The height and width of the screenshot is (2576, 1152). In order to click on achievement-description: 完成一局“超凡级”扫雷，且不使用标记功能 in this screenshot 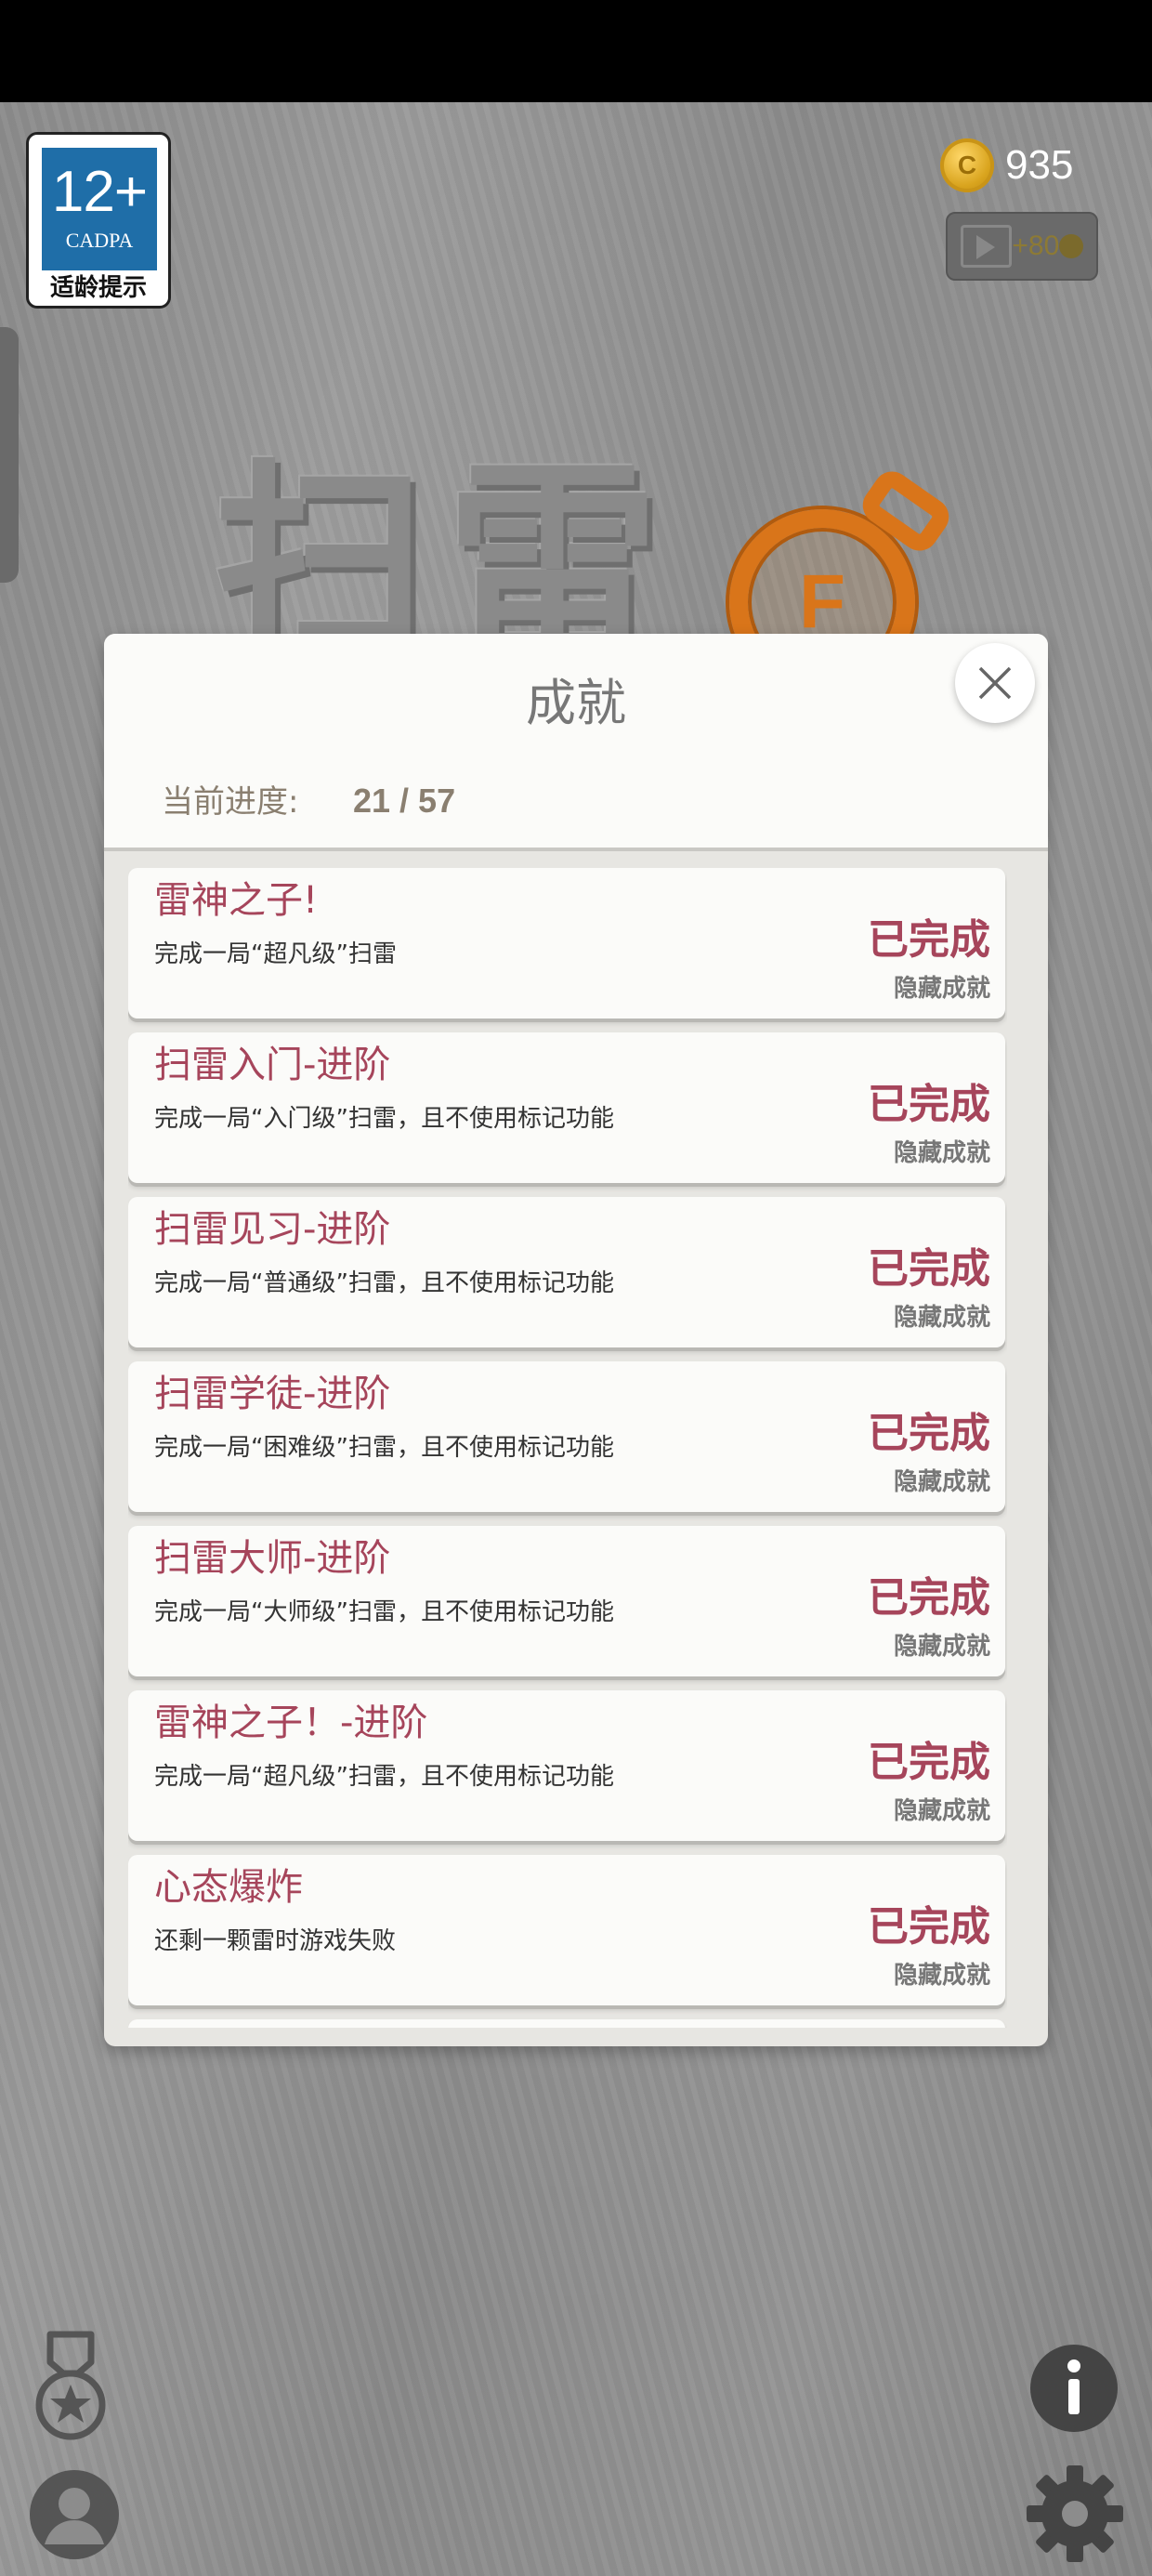, I will do `click(384, 1777)`.